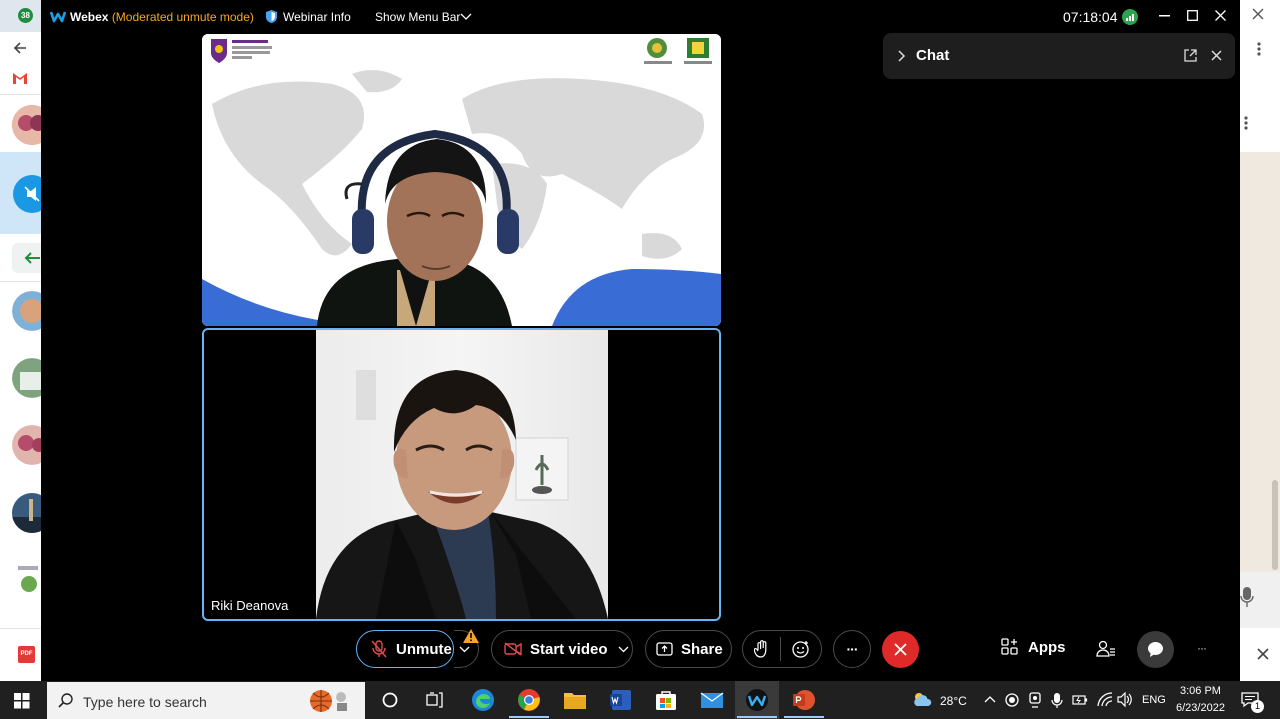 The width and height of the screenshot is (1280, 719). I want to click on participant-name-label: Riki Deanova, so click(250, 605).